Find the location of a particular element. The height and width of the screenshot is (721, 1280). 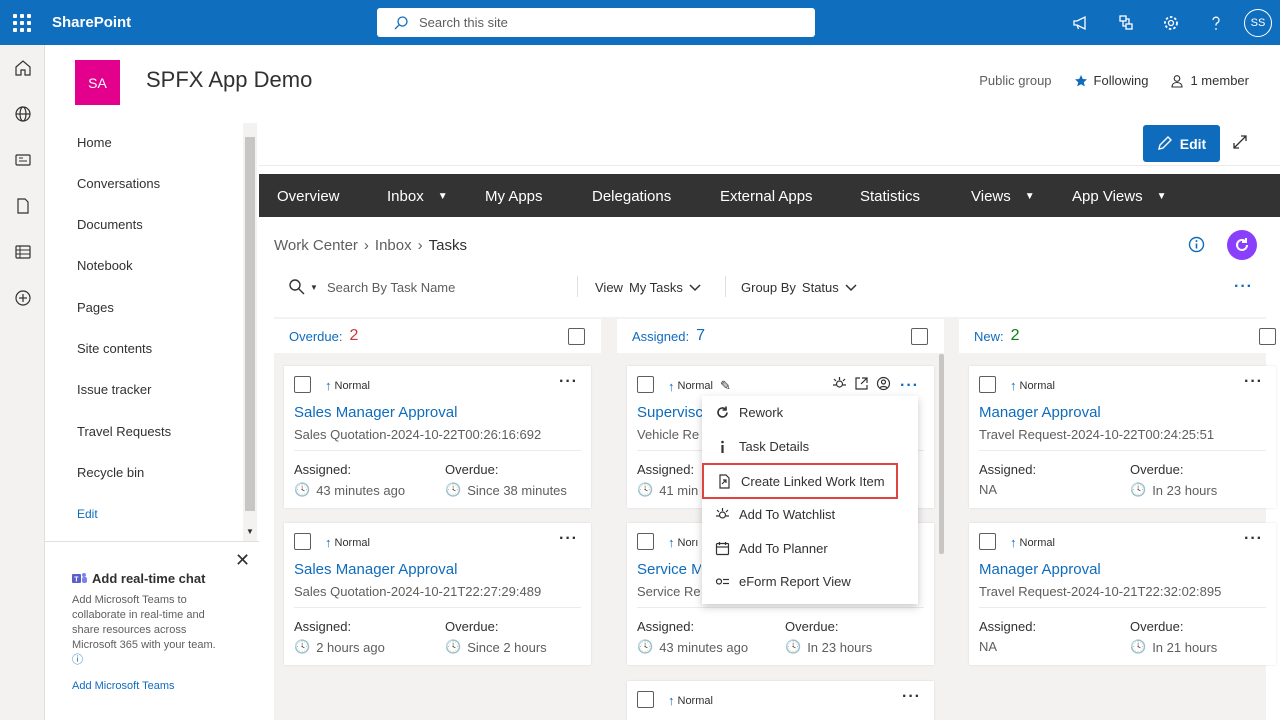

nav-item-notebook: Notebook is located at coordinates (105, 265).